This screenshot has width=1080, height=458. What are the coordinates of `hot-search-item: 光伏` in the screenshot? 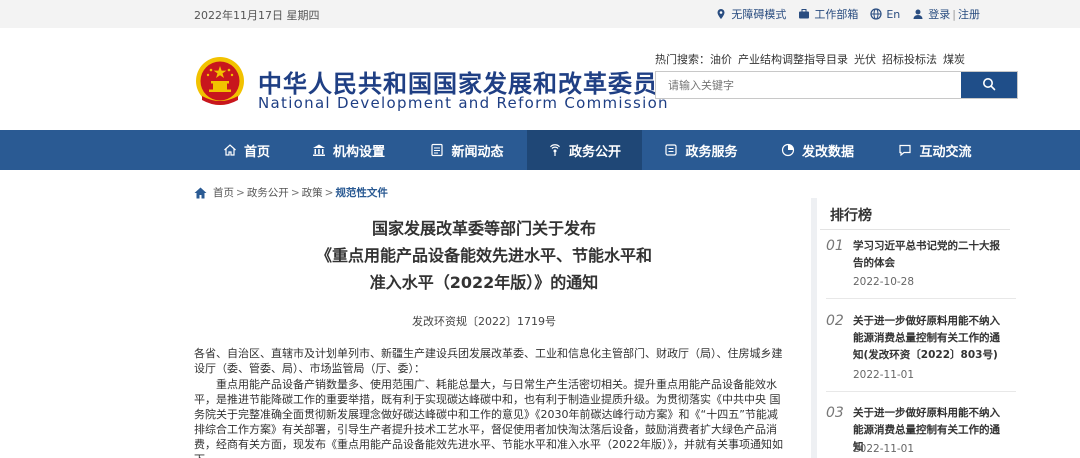 It's located at (865, 59).